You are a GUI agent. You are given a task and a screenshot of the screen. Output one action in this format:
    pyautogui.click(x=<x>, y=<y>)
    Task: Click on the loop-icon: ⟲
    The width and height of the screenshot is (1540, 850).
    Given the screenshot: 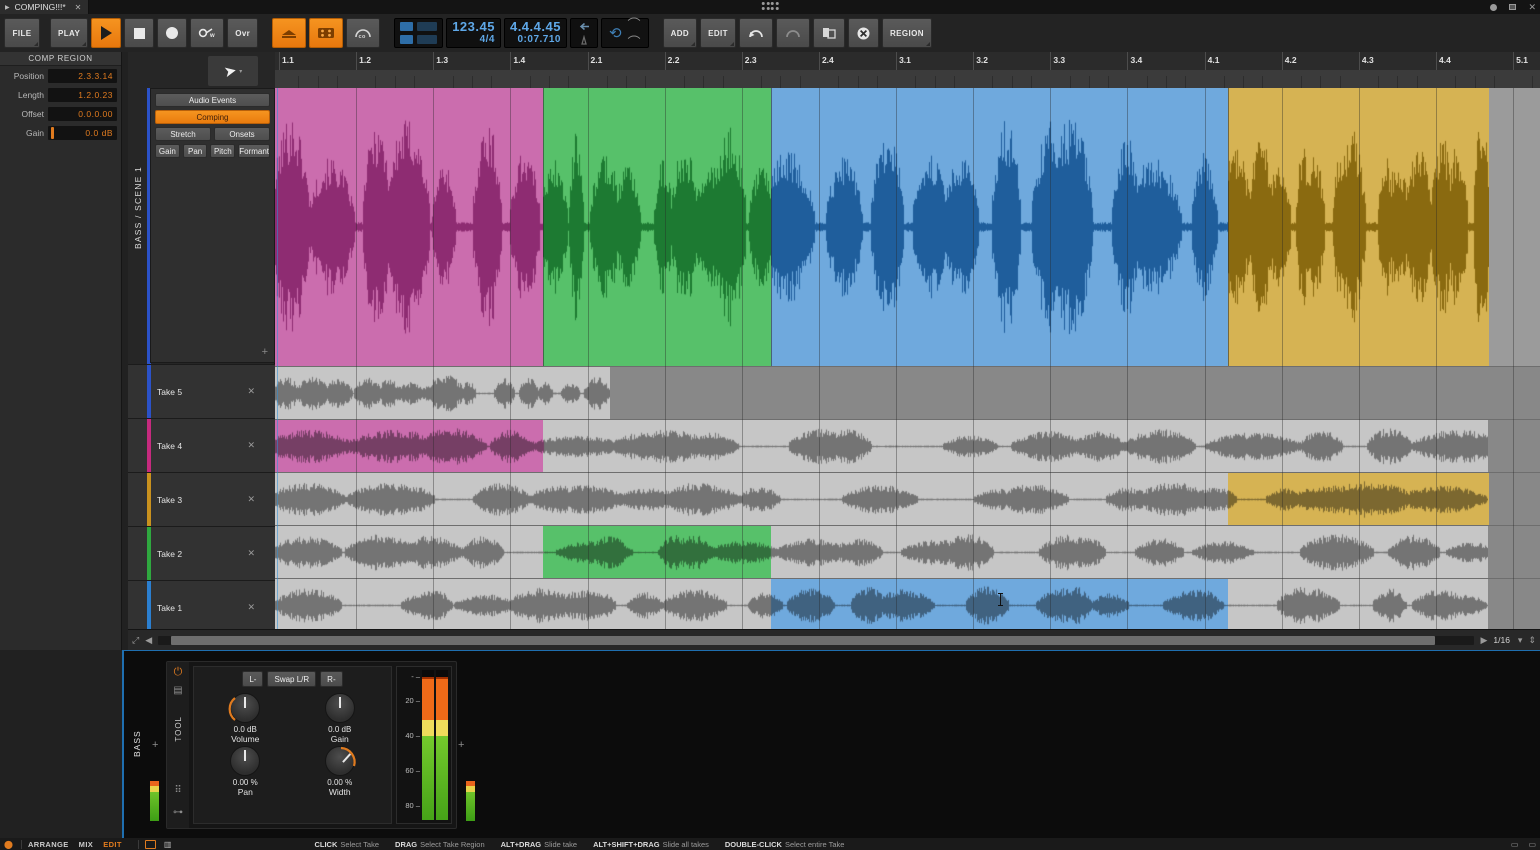 What is the action you would take?
    pyautogui.click(x=615, y=33)
    